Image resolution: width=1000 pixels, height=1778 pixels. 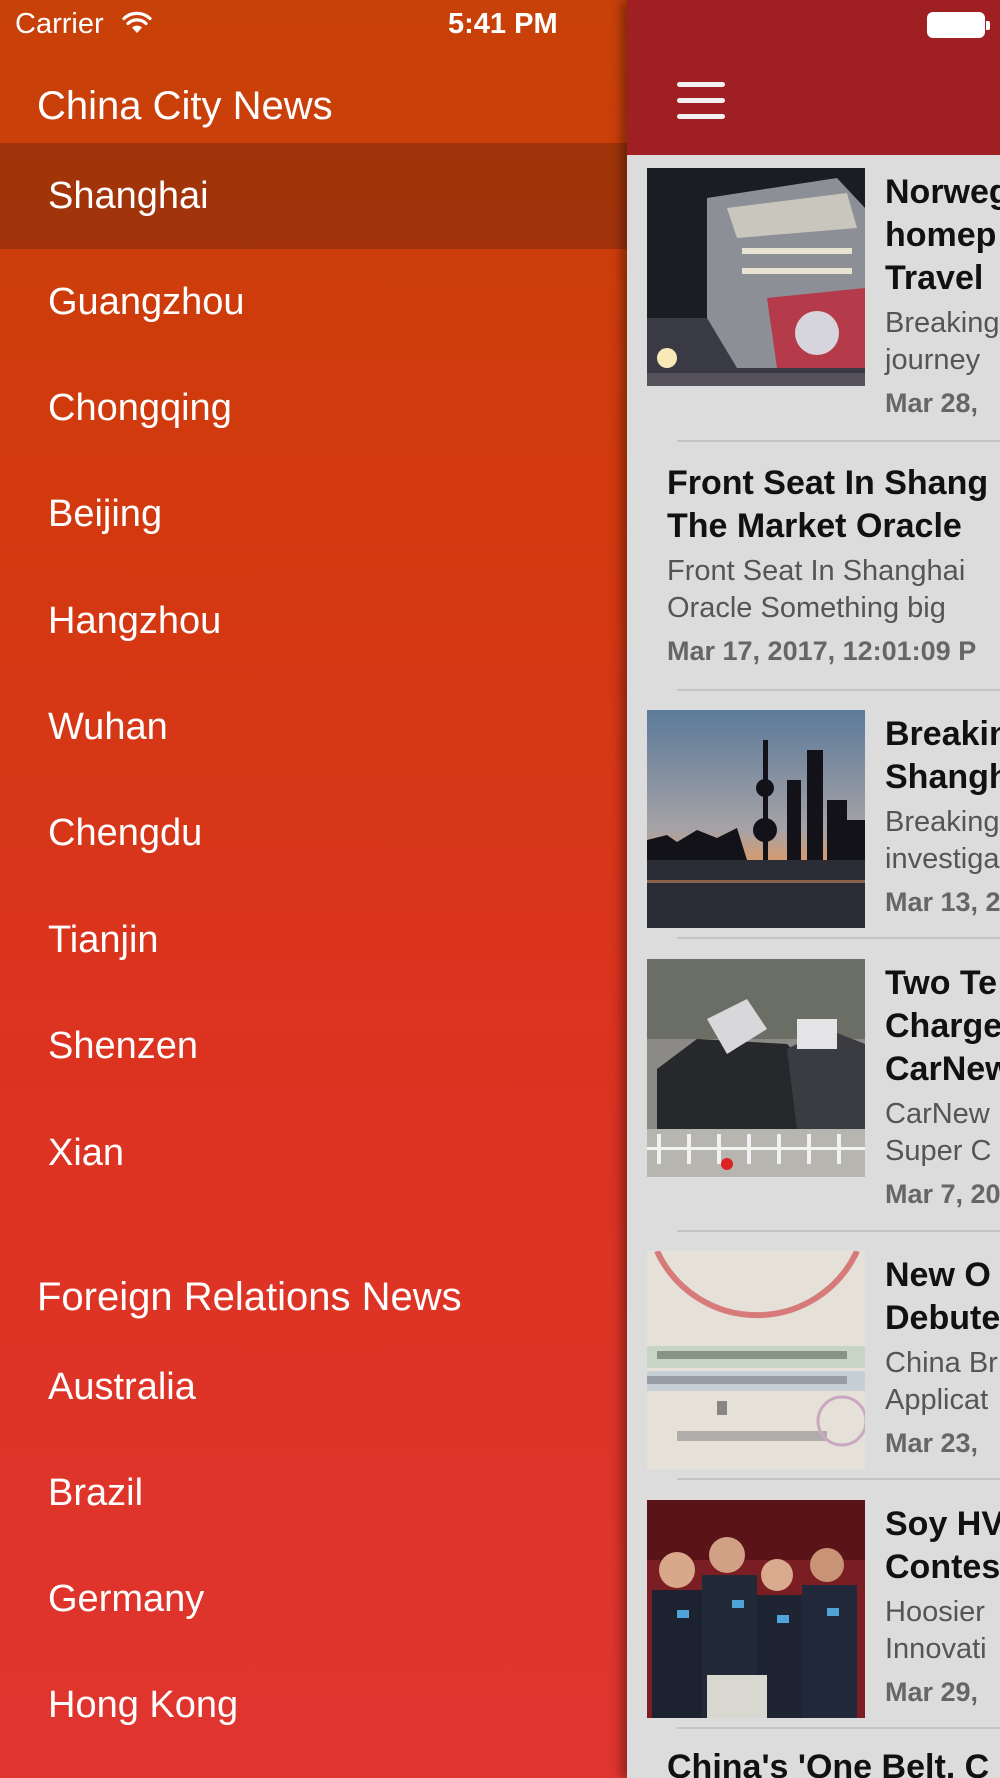 What do you see at coordinates (934, 278) in the screenshot?
I see `article-title-line: Travel` at bounding box center [934, 278].